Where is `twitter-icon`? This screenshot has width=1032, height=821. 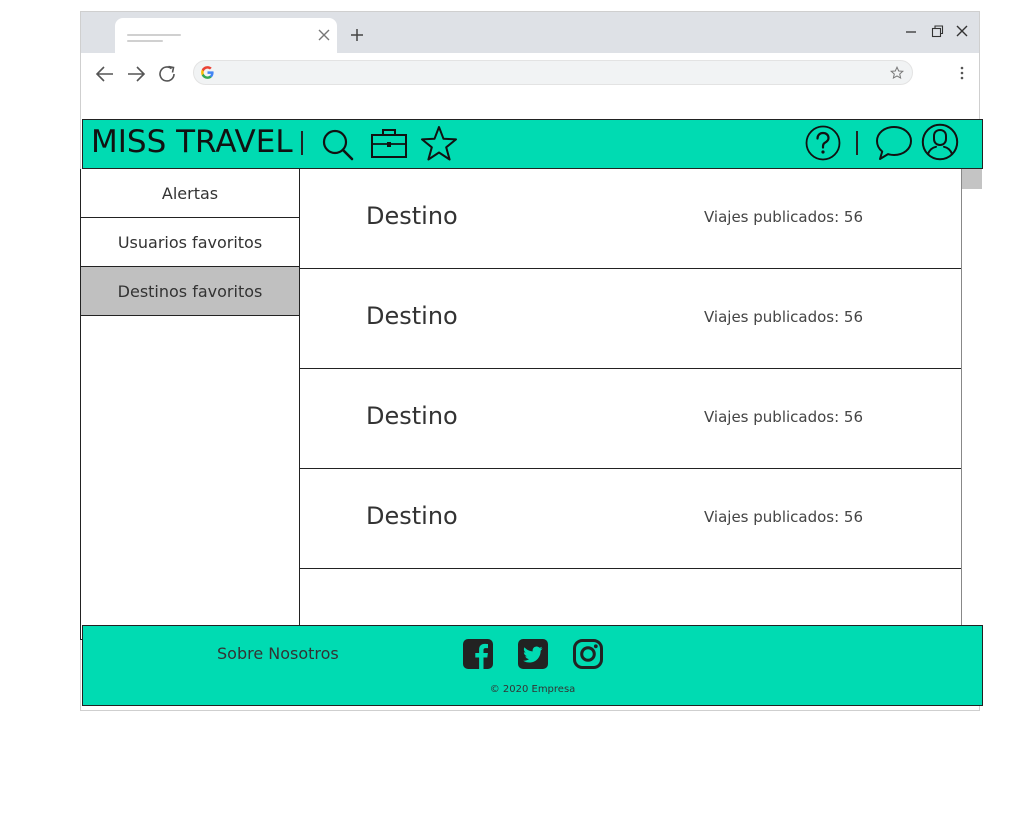
twitter-icon is located at coordinates (533, 654).